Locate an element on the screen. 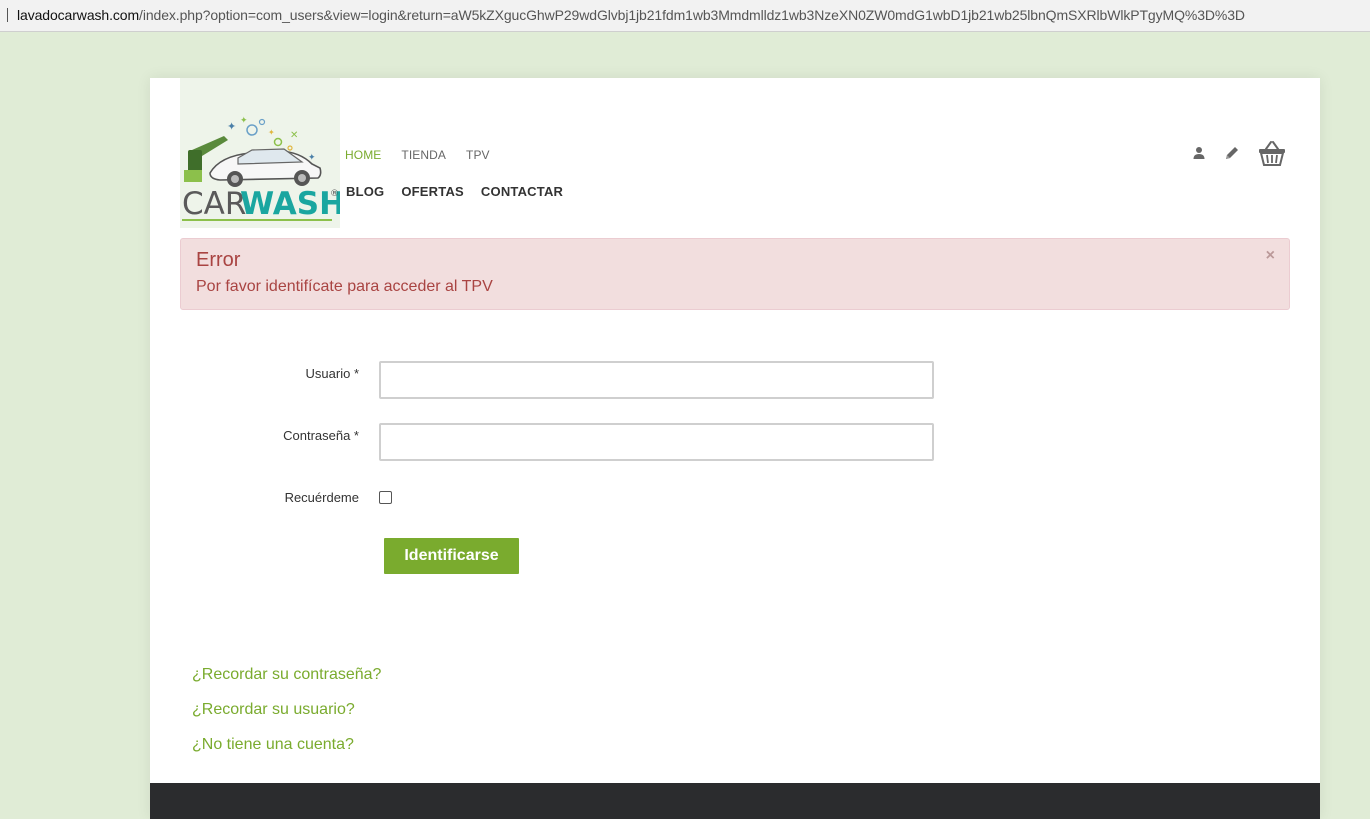 The width and height of the screenshot is (1370, 819). top-nav: HOME TIENDA TPV is located at coordinates (417, 155).